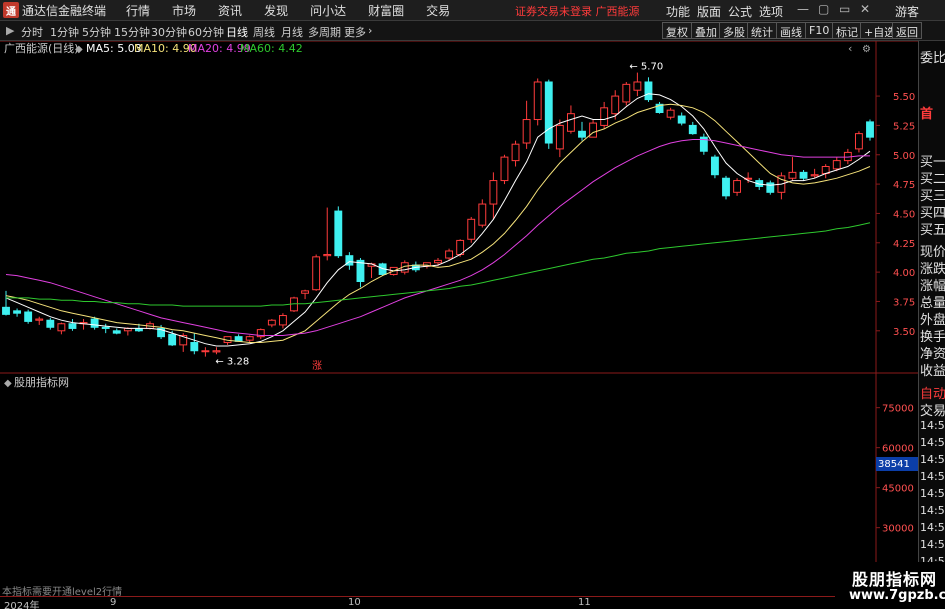 Image resolution: width=945 pixels, height=609 pixels. What do you see at coordinates (907, 30) in the screenshot?
I see `tool-back: 返回` at bounding box center [907, 30].